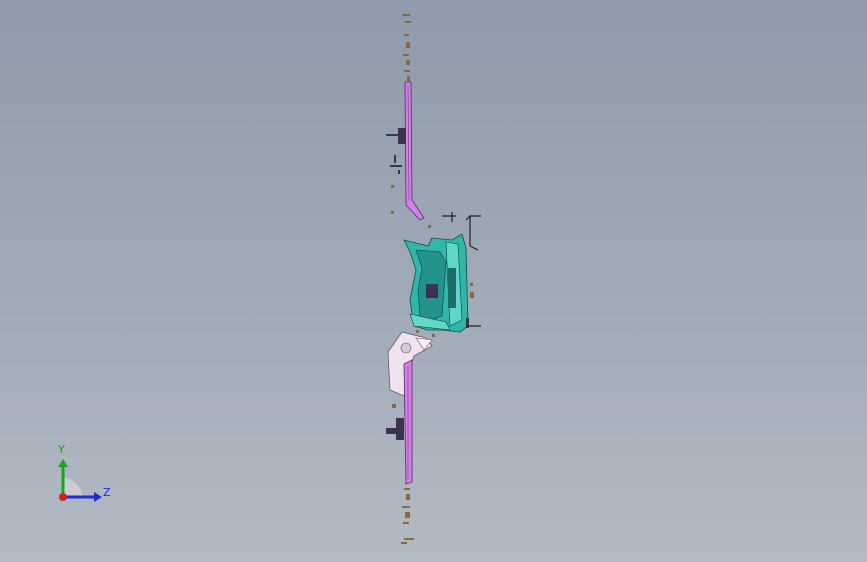 This screenshot has height=562, width=867. What do you see at coordinates (61, 449) in the screenshot?
I see `y-axis-label: Y` at bounding box center [61, 449].